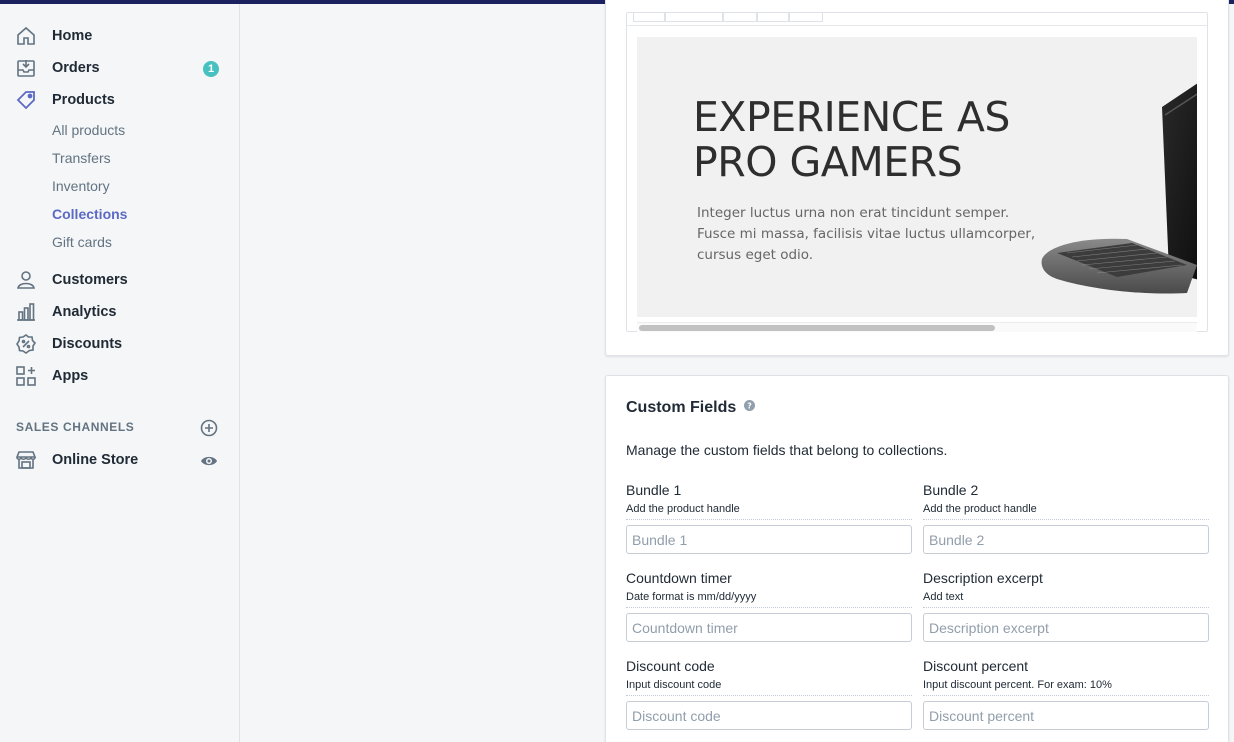  What do you see at coordinates (976, 666) in the screenshot?
I see `field-label: Discount percent` at bounding box center [976, 666].